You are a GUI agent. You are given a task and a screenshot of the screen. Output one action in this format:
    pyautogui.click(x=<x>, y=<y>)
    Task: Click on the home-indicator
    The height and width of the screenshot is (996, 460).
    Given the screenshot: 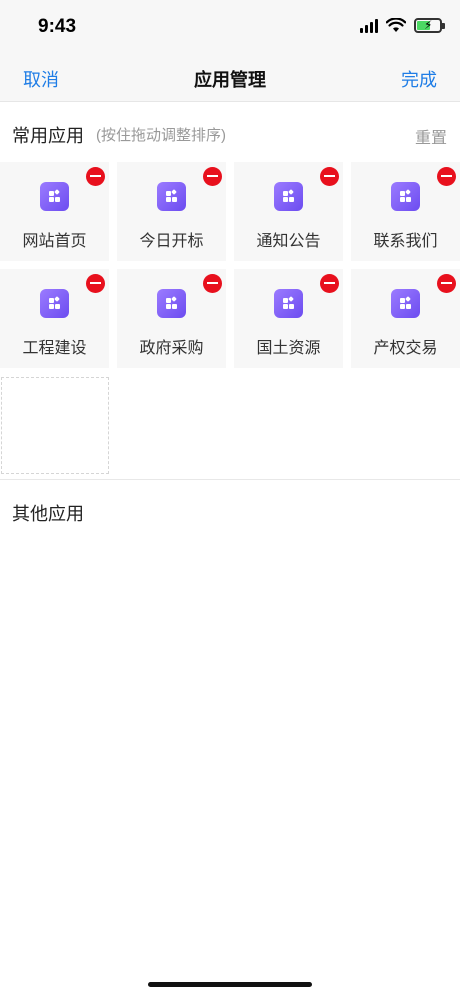 What is the action you would take?
    pyautogui.click(x=230, y=984)
    